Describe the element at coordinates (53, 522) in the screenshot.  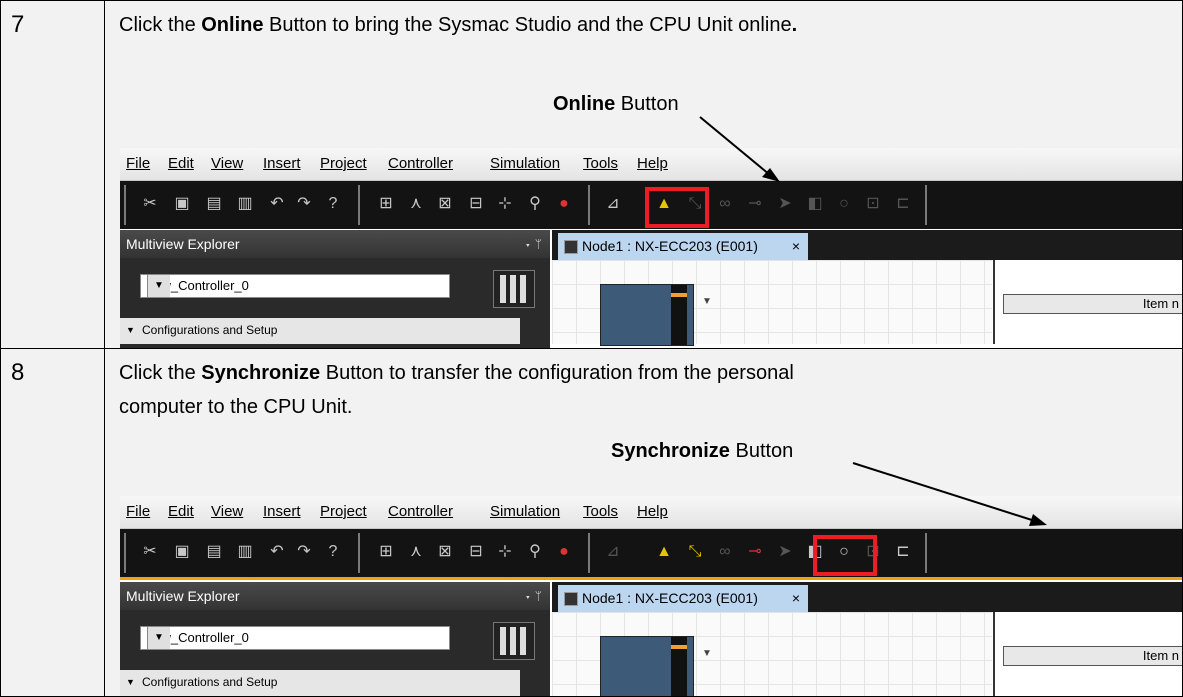
I see `step-number-cell: 8` at that location.